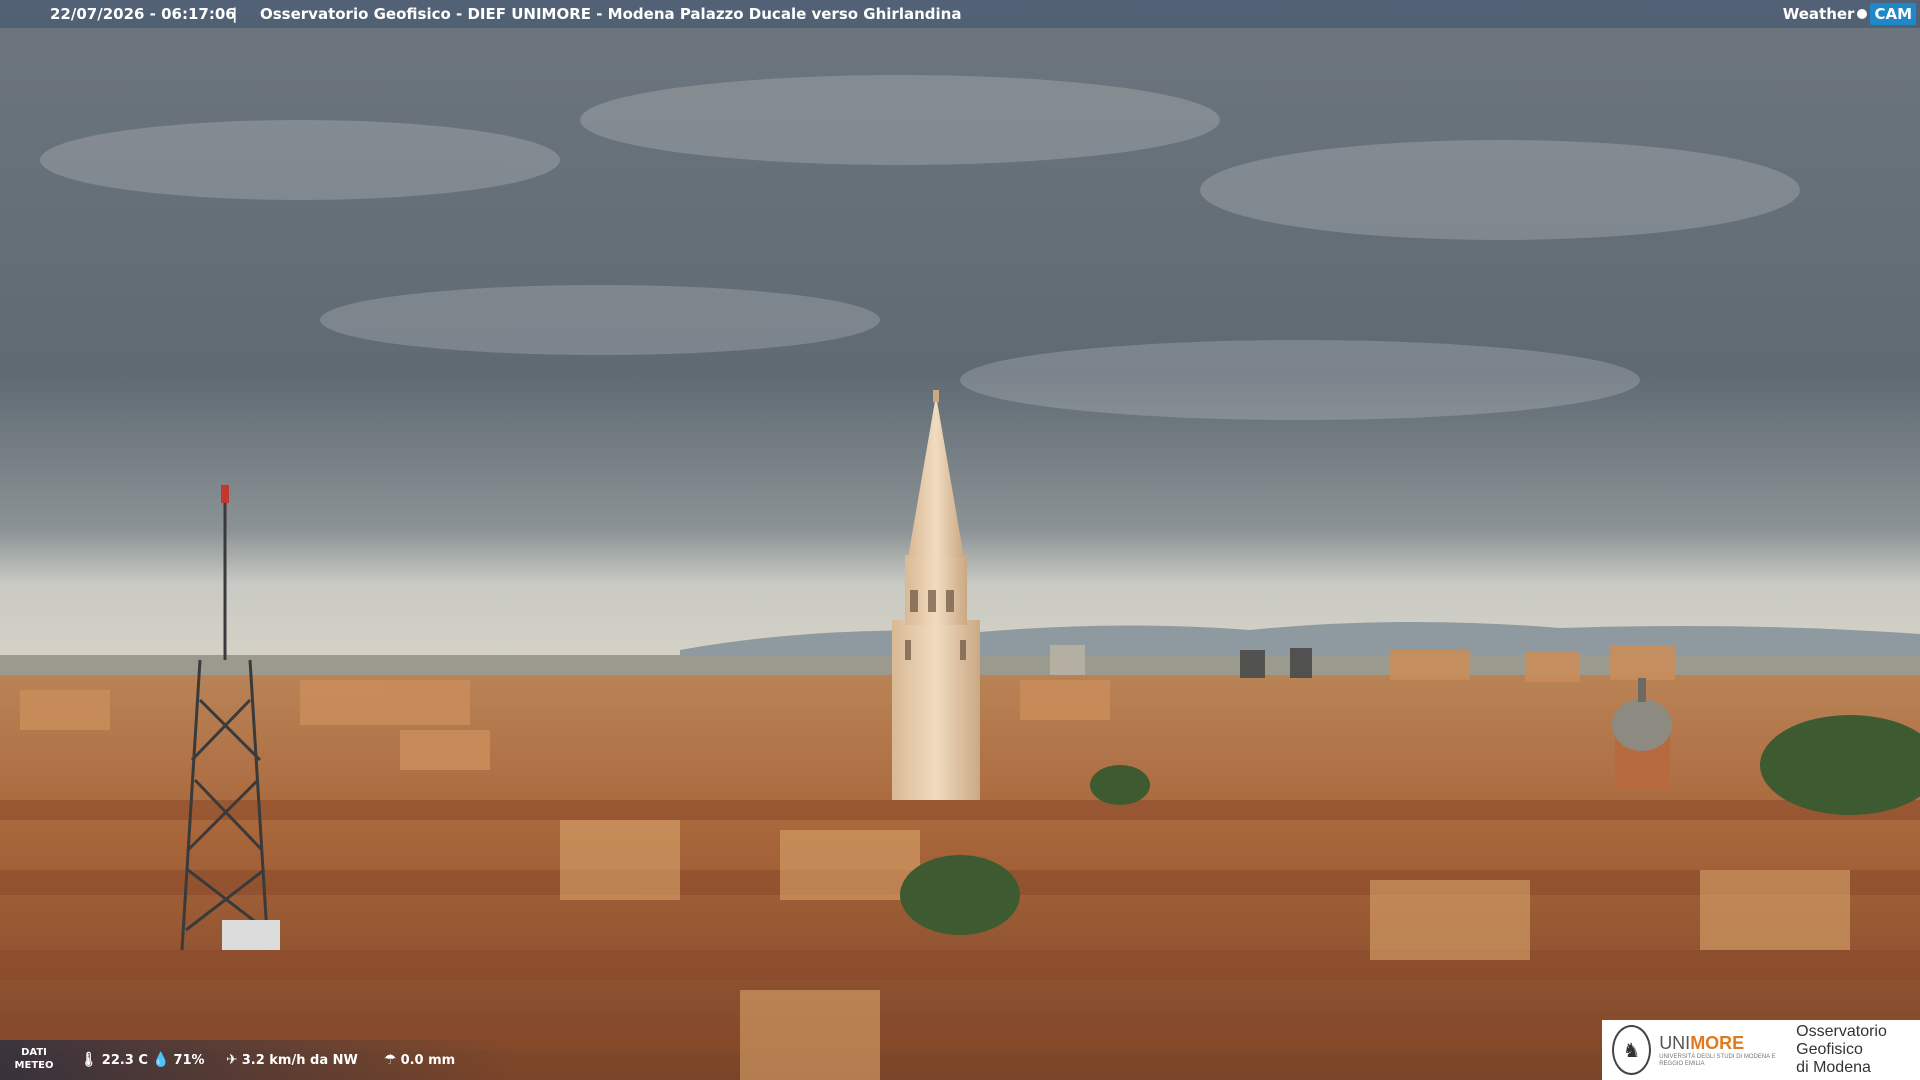 This screenshot has height=1080, width=1920. Describe the element at coordinates (1862, 14) in the screenshot. I see `brand-dot-icon` at that location.